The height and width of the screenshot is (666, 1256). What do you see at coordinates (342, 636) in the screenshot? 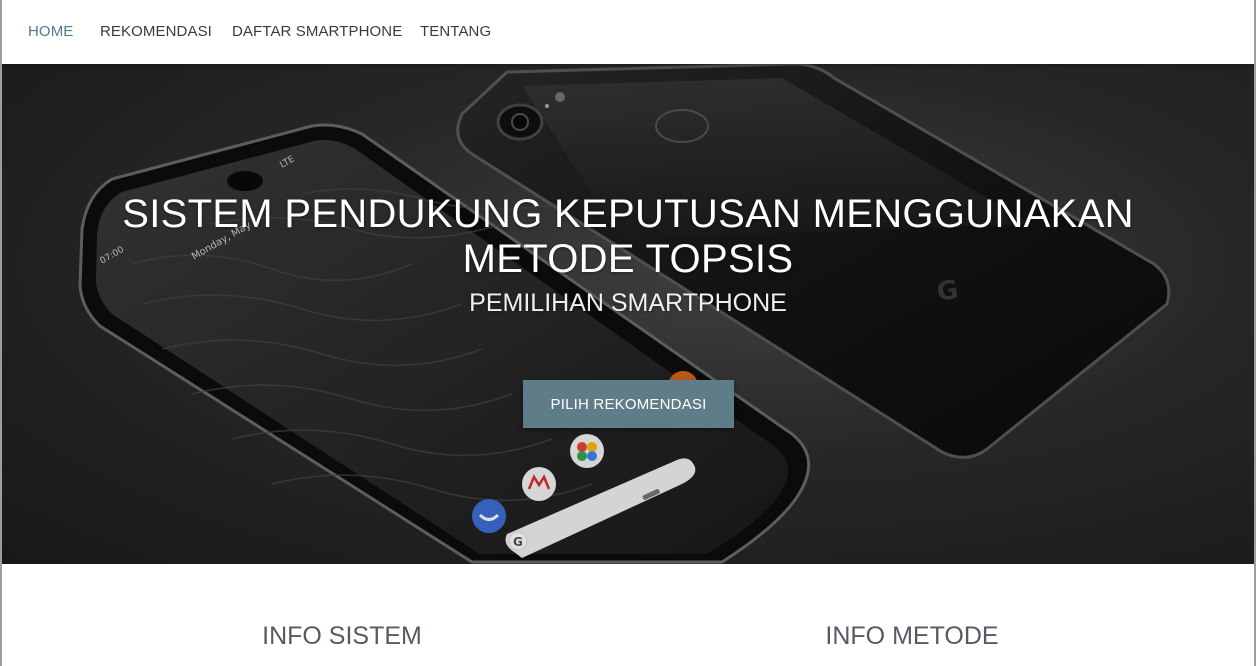
I see `info-sistem-heading: INFO SISTEM` at bounding box center [342, 636].